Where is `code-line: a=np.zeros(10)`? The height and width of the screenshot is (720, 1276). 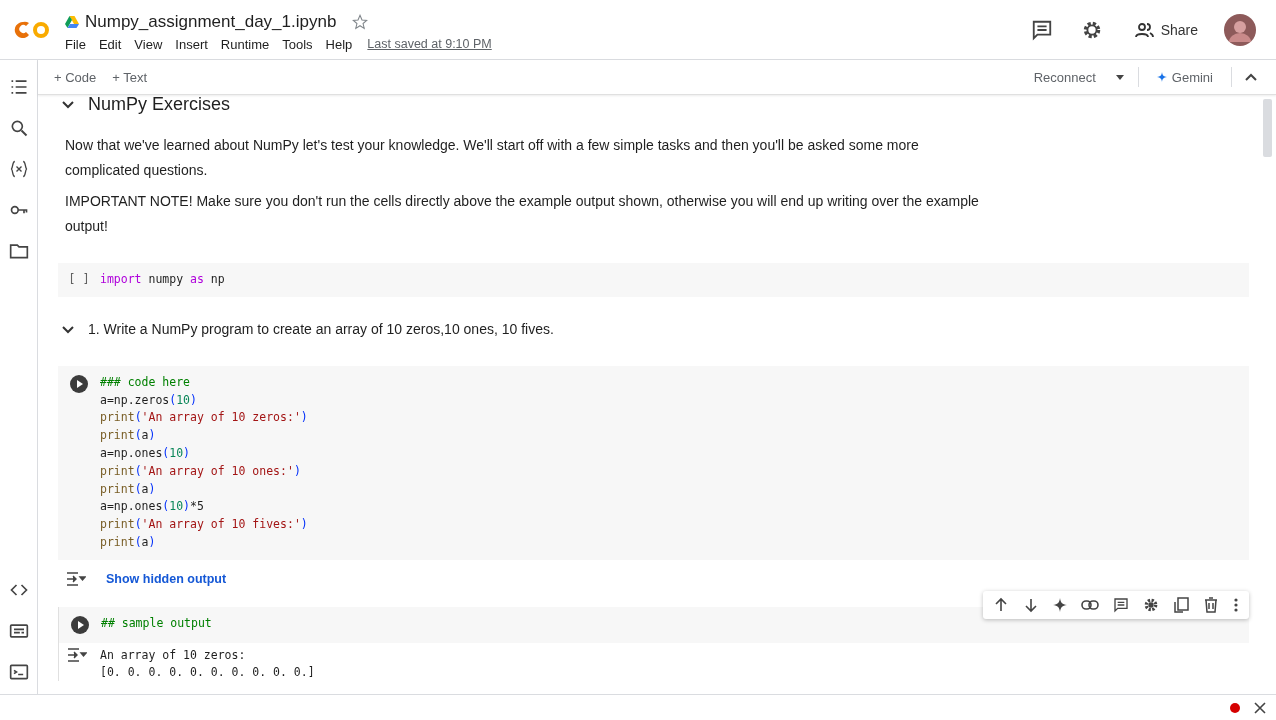 code-line: a=np.zeros(10) is located at coordinates (149, 400).